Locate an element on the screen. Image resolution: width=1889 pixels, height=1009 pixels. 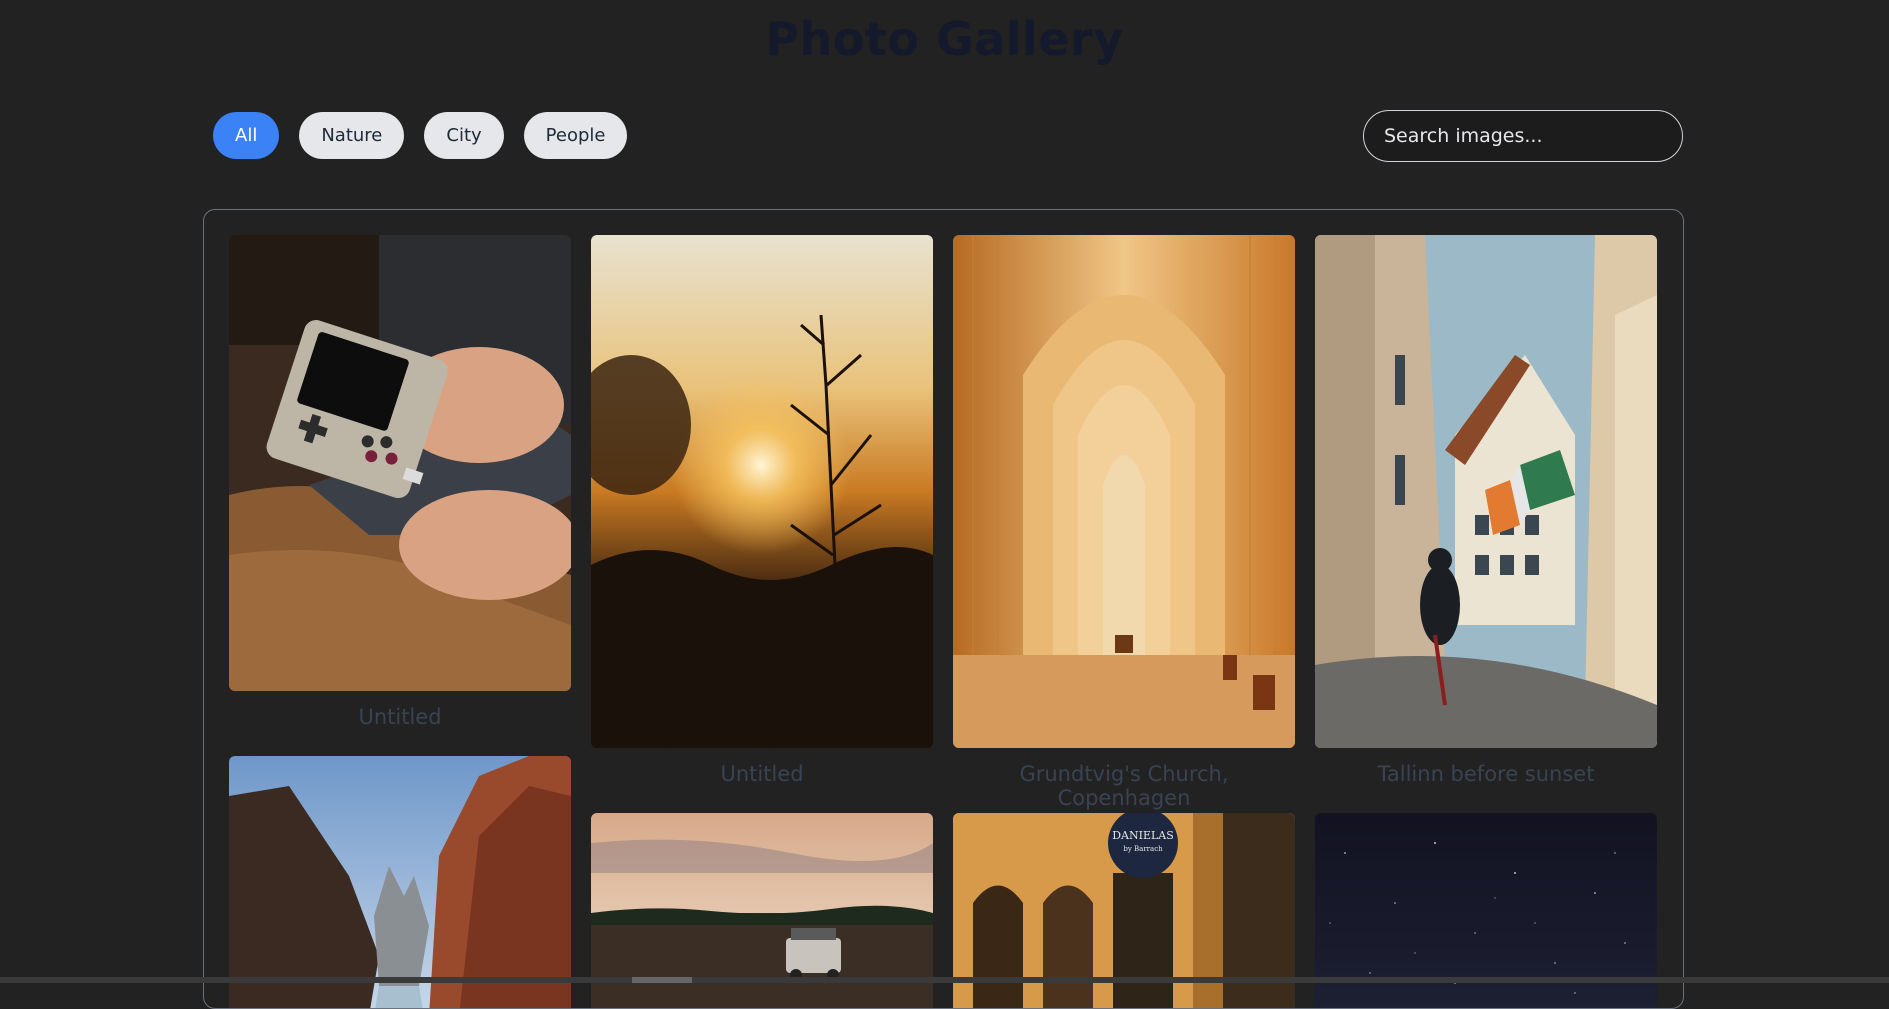
filter-people-button: People is located at coordinates (575, 135).